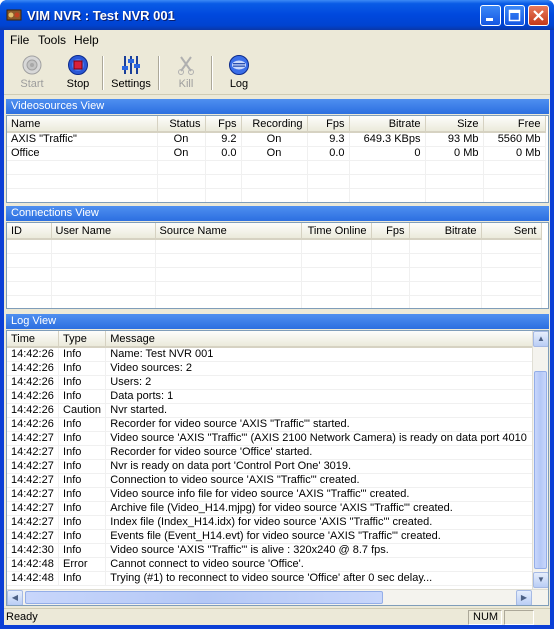 The width and height of the screenshot is (554, 629). I want to click on log-header-row: Time Type Message, so click(277, 339).